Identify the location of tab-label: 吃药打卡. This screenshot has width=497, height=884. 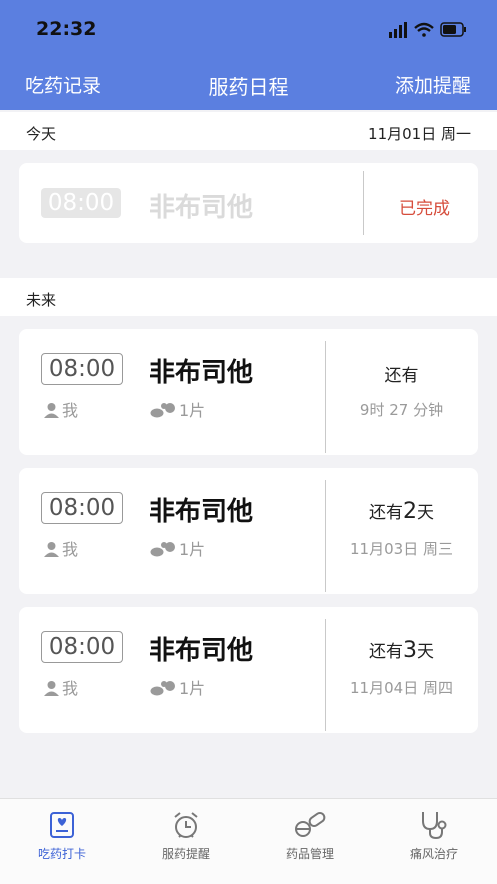
(61, 854).